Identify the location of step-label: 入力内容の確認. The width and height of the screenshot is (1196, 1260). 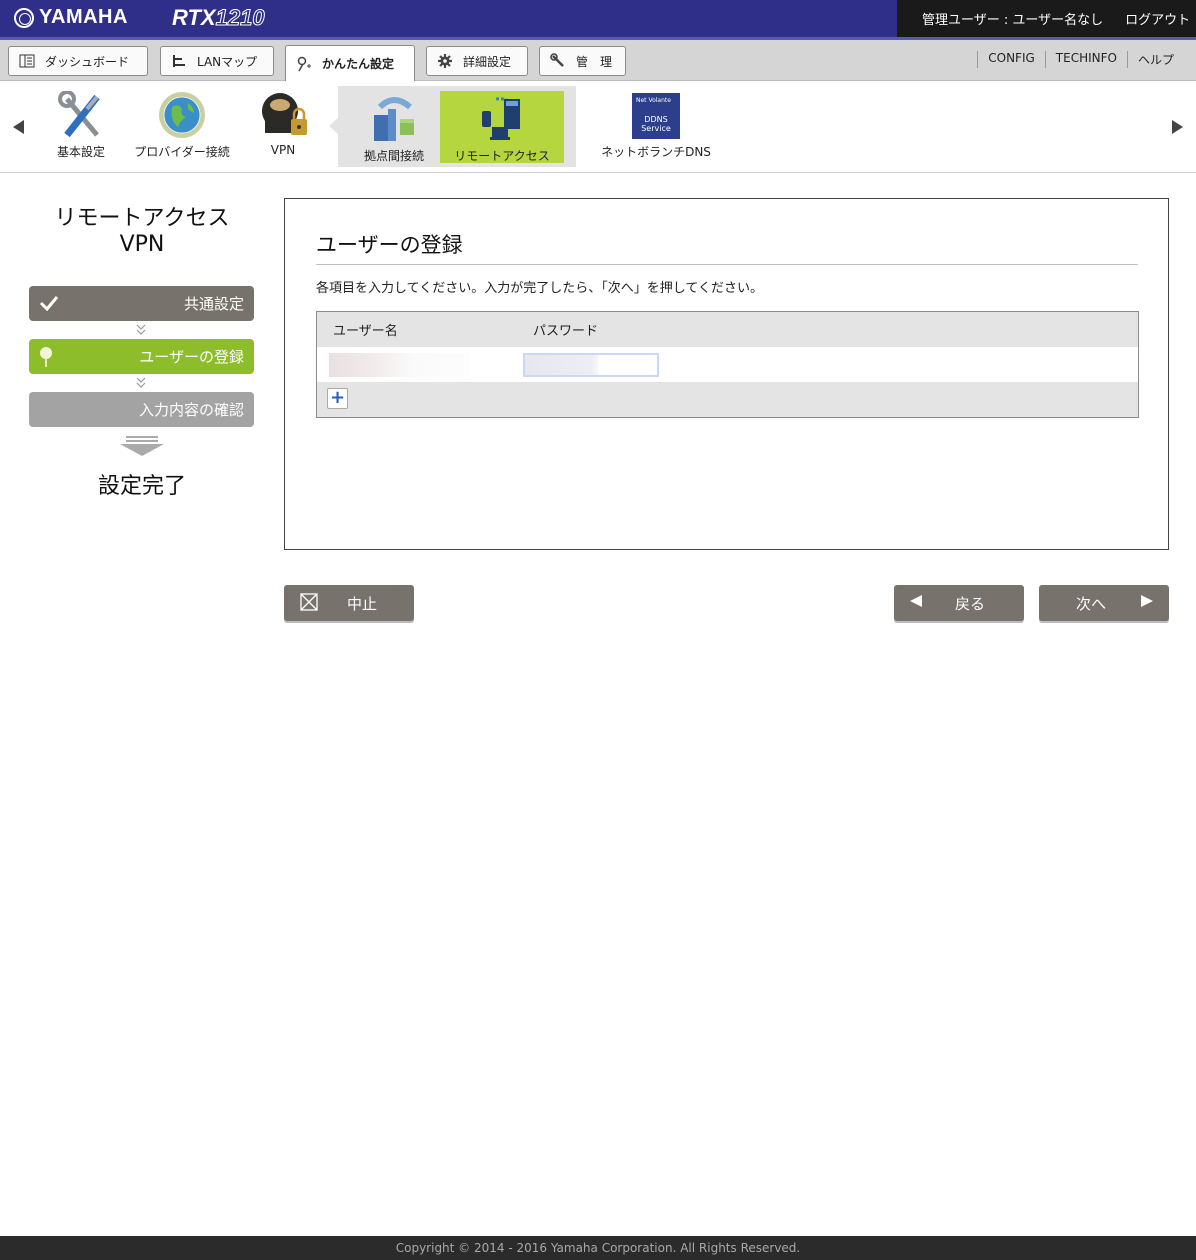
(191, 410).